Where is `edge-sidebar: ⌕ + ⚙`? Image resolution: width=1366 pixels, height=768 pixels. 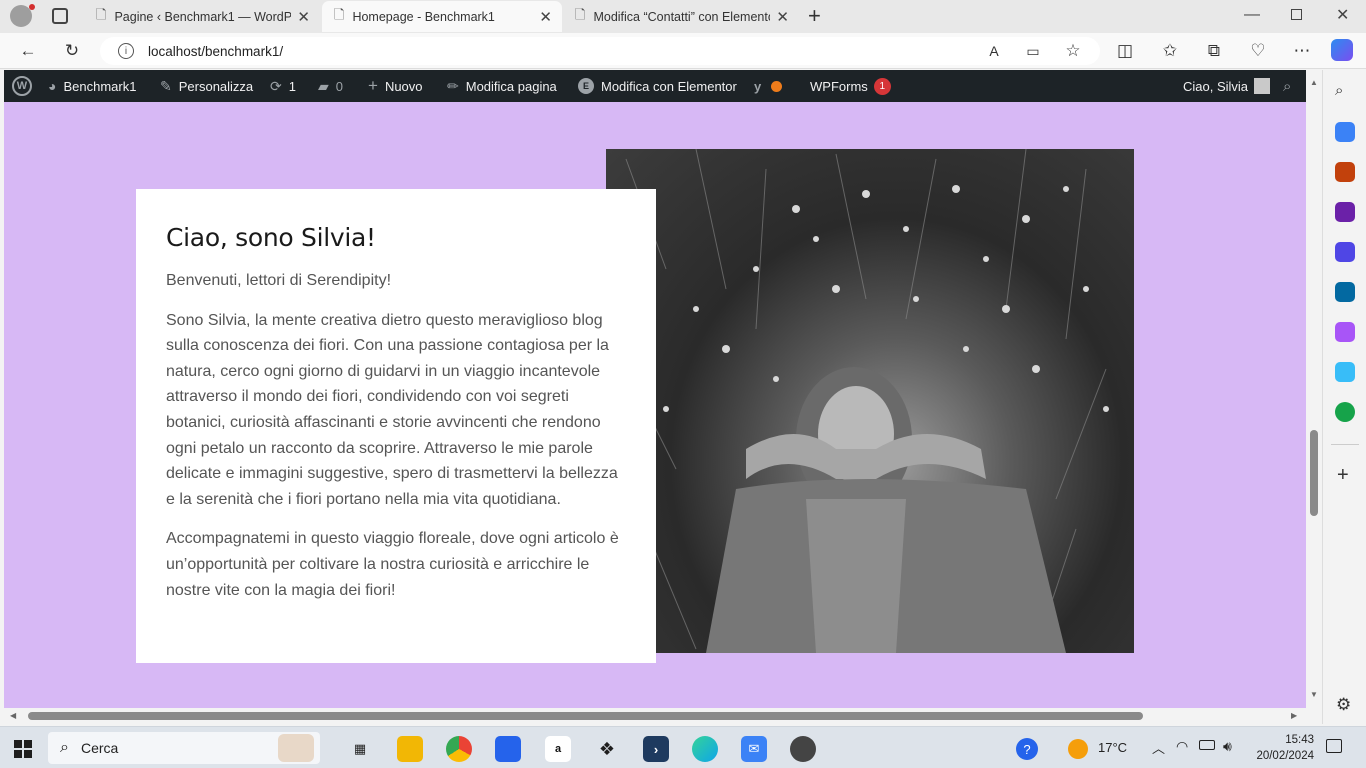
edge-sidebar: ⌕ + ⚙ is located at coordinates (1344, 397).